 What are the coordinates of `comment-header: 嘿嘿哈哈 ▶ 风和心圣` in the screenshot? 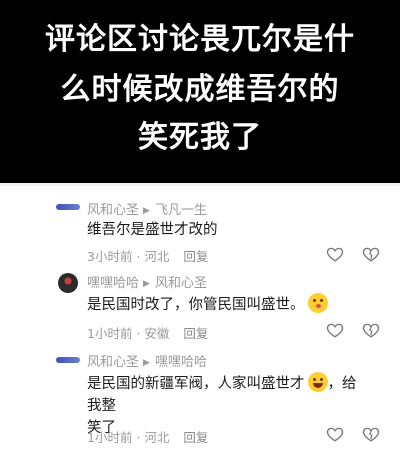 It's located at (147, 281).